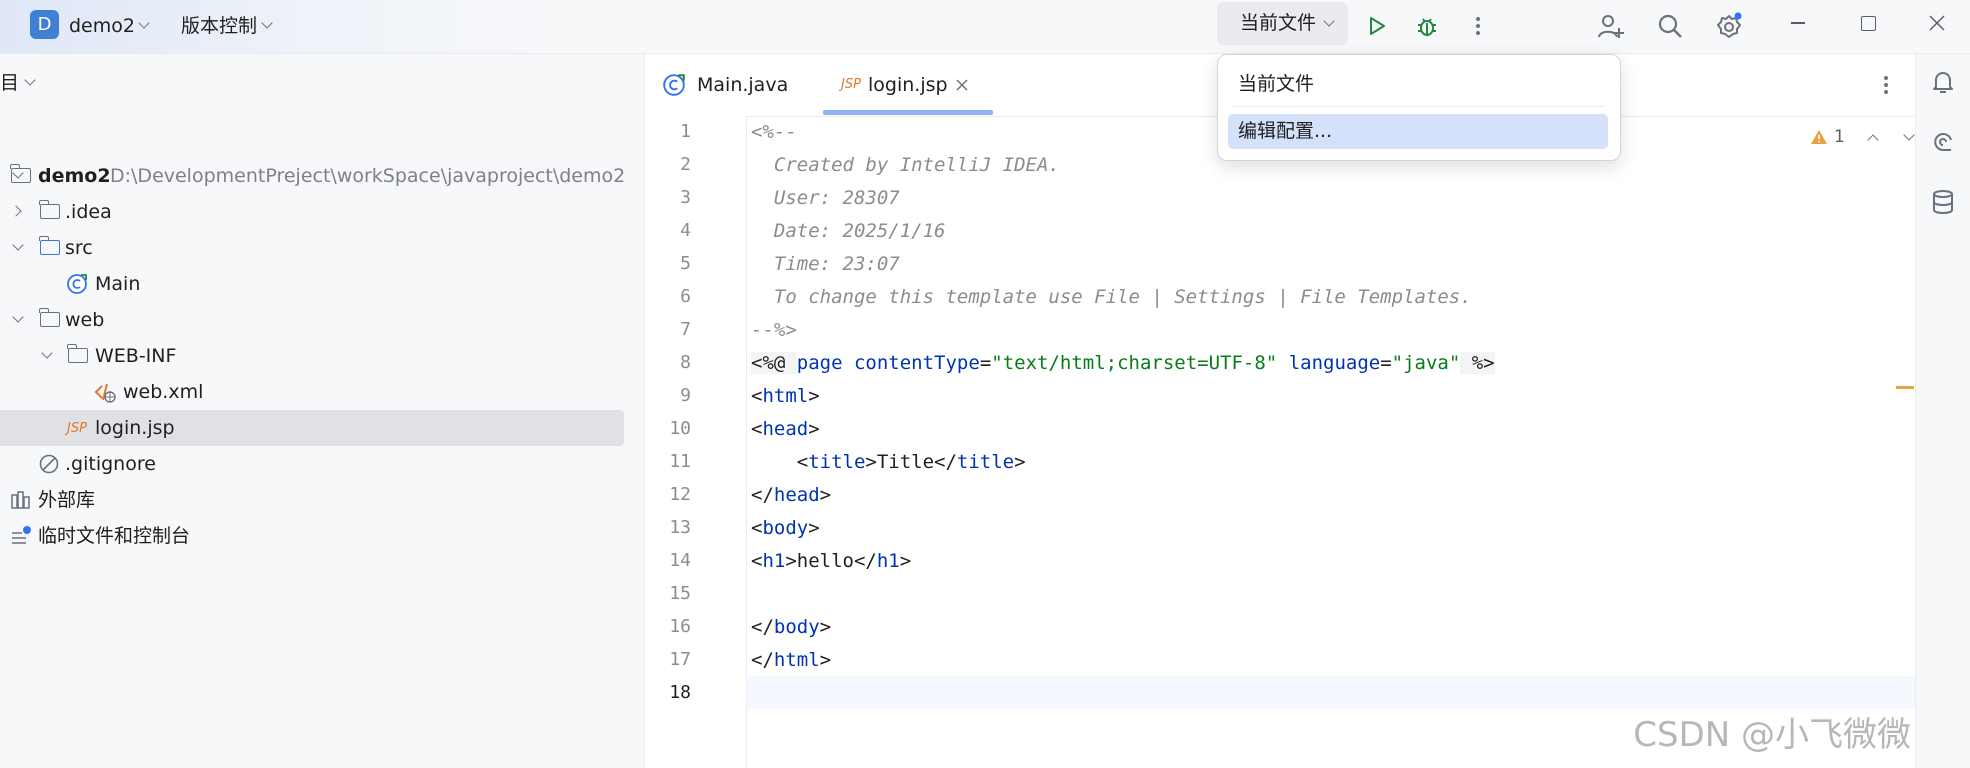 This screenshot has width=1970, height=768. I want to click on line-number: 3, so click(668, 197).